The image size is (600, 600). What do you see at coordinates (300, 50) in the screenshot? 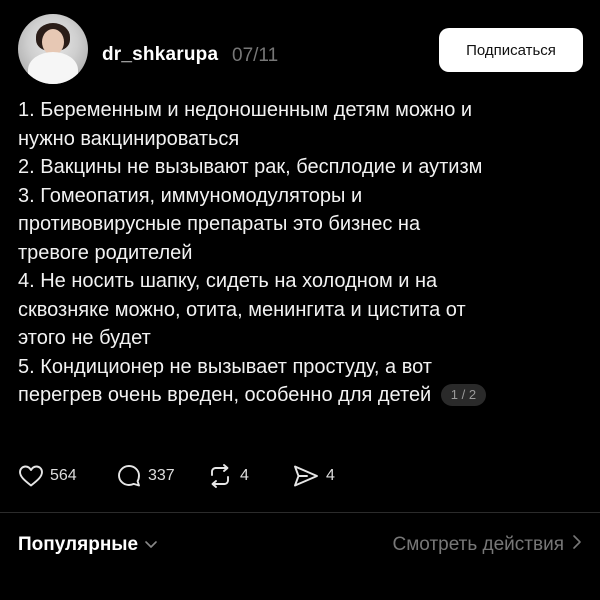
I see `post-header: dr_shkarupa 07/11 Подписаться` at bounding box center [300, 50].